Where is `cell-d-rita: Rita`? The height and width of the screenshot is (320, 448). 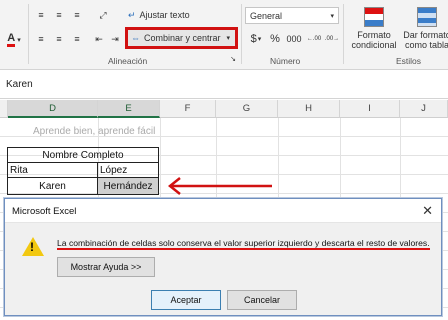
cell-d-rita: Rita is located at coordinates (53, 170).